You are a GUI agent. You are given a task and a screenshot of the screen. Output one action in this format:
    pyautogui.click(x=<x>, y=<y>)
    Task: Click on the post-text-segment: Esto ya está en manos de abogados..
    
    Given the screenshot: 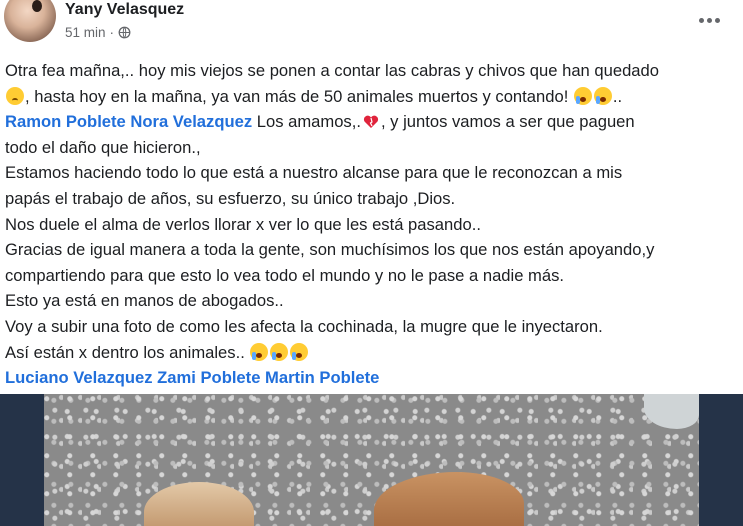 What is the action you would take?
    pyautogui.click(x=144, y=301)
    